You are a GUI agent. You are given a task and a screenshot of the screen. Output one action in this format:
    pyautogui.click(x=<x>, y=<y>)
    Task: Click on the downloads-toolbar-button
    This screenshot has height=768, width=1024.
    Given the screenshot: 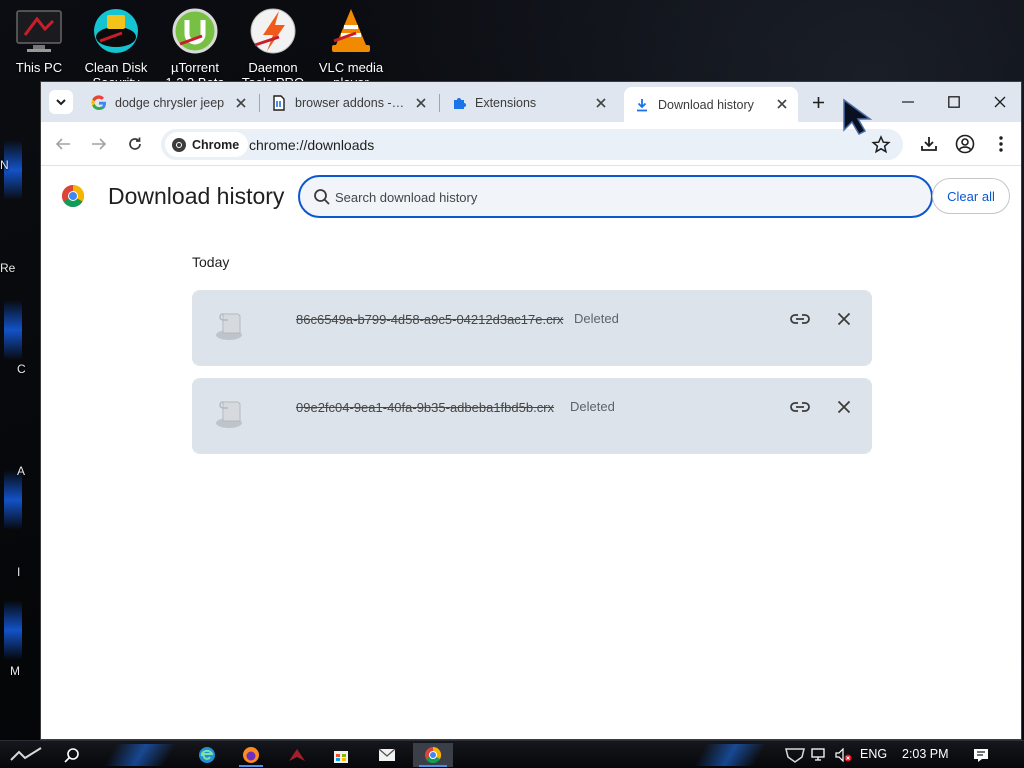 What is the action you would take?
    pyautogui.click(x=929, y=144)
    